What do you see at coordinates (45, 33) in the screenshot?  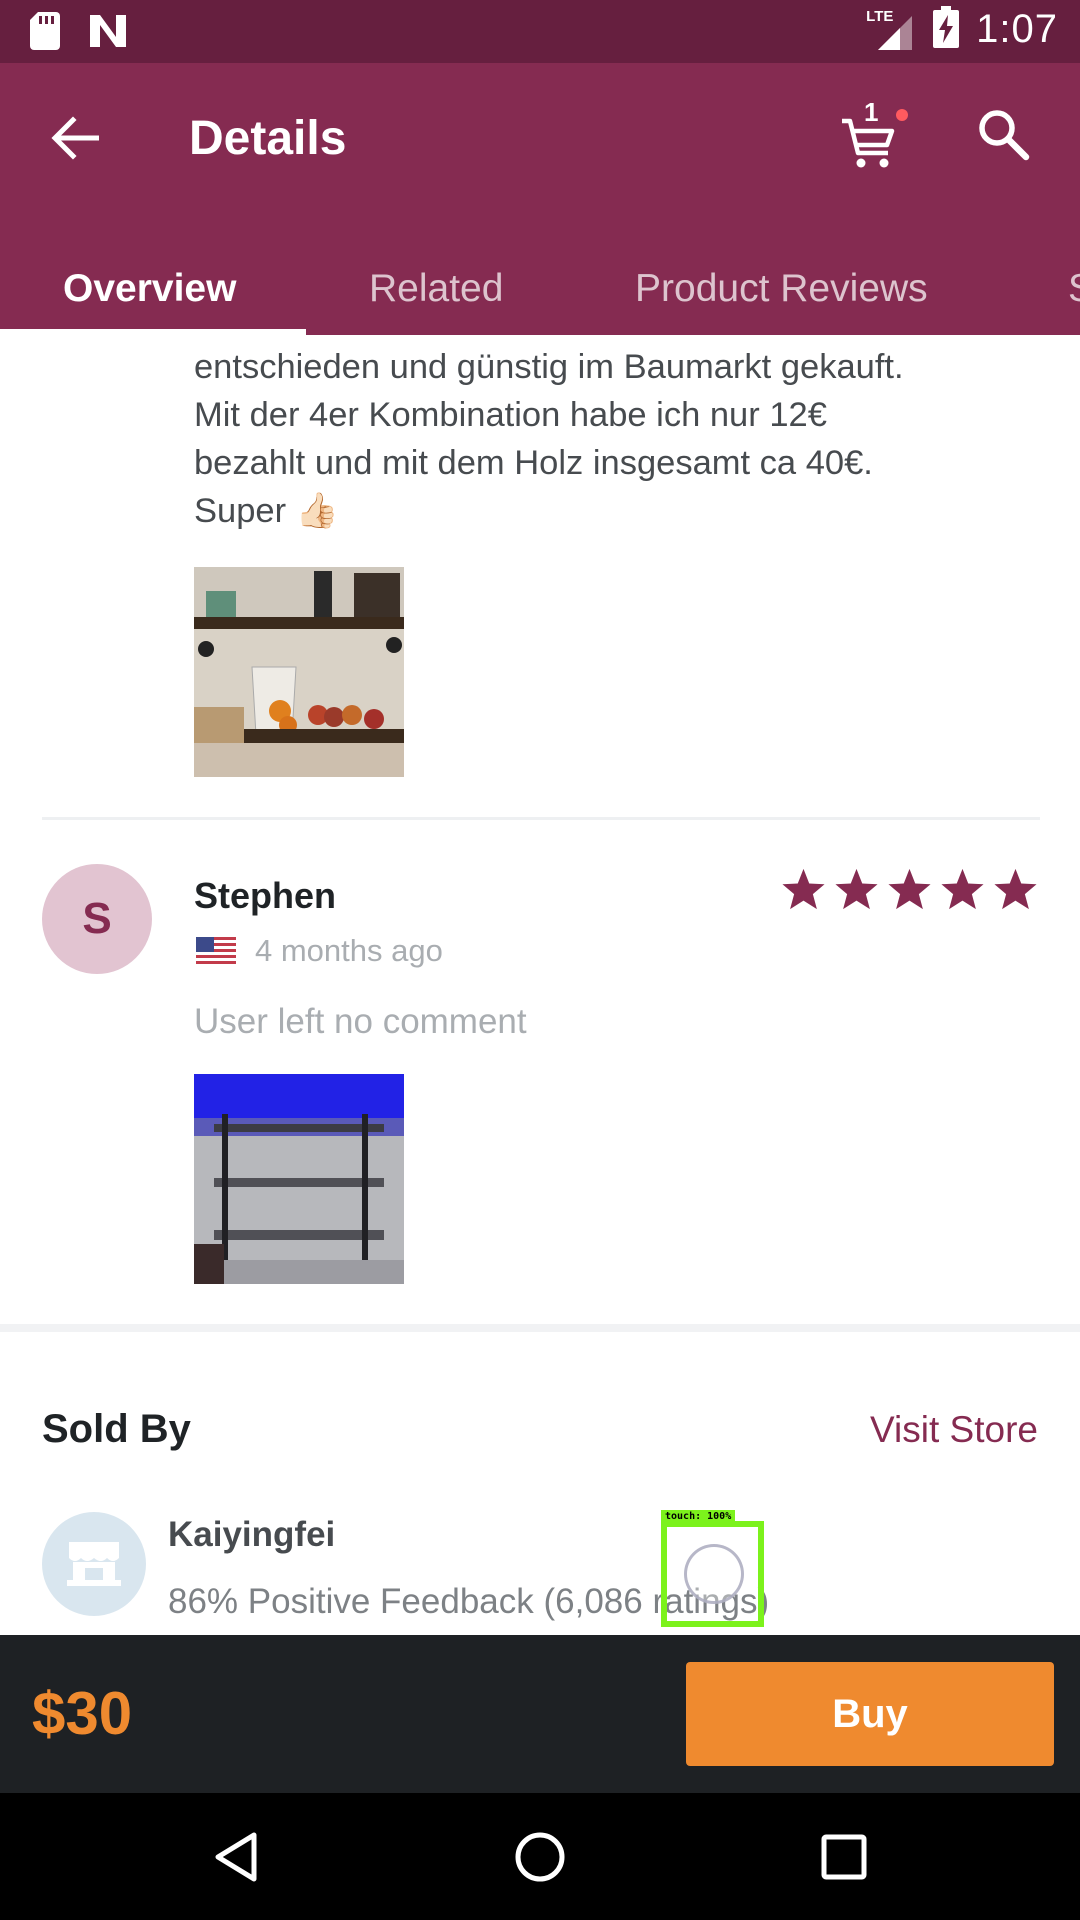 I see `sd-card-icon` at bounding box center [45, 33].